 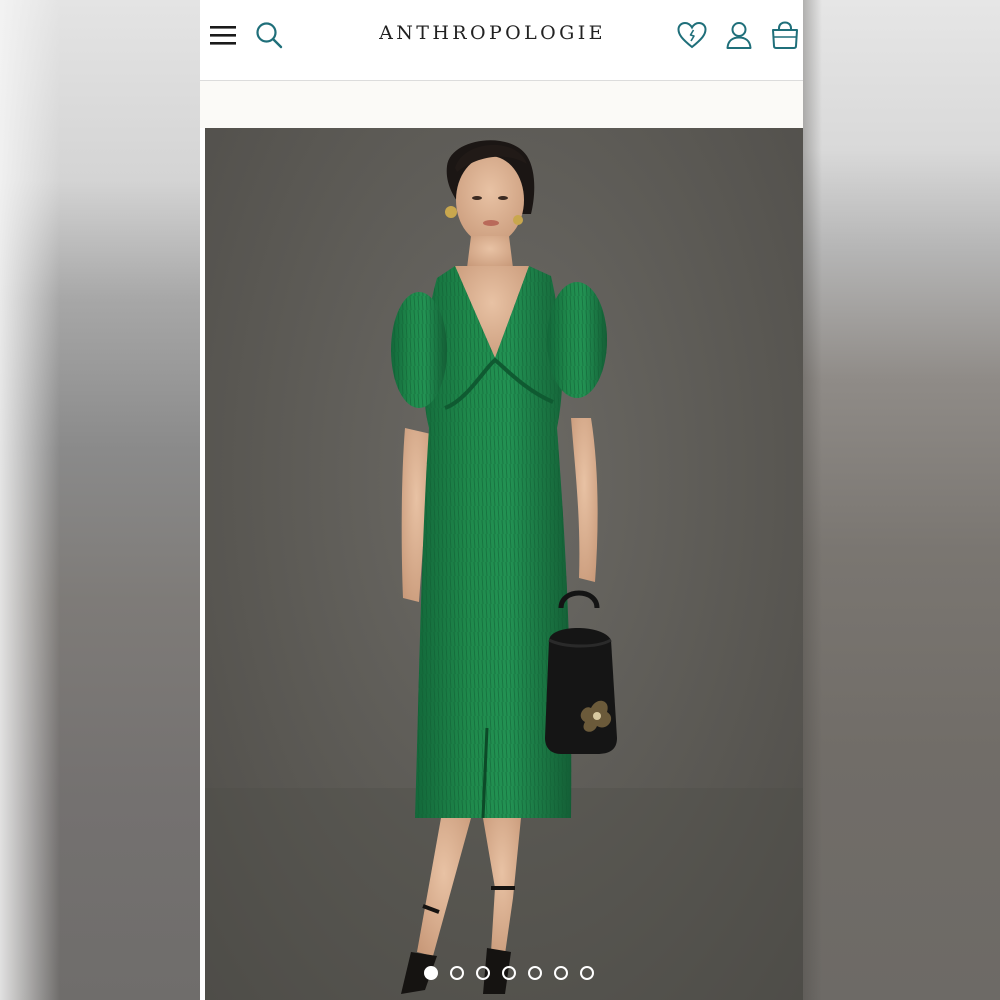 I want to click on brand-logo: ANTHROPOLOGIE, so click(x=492, y=33).